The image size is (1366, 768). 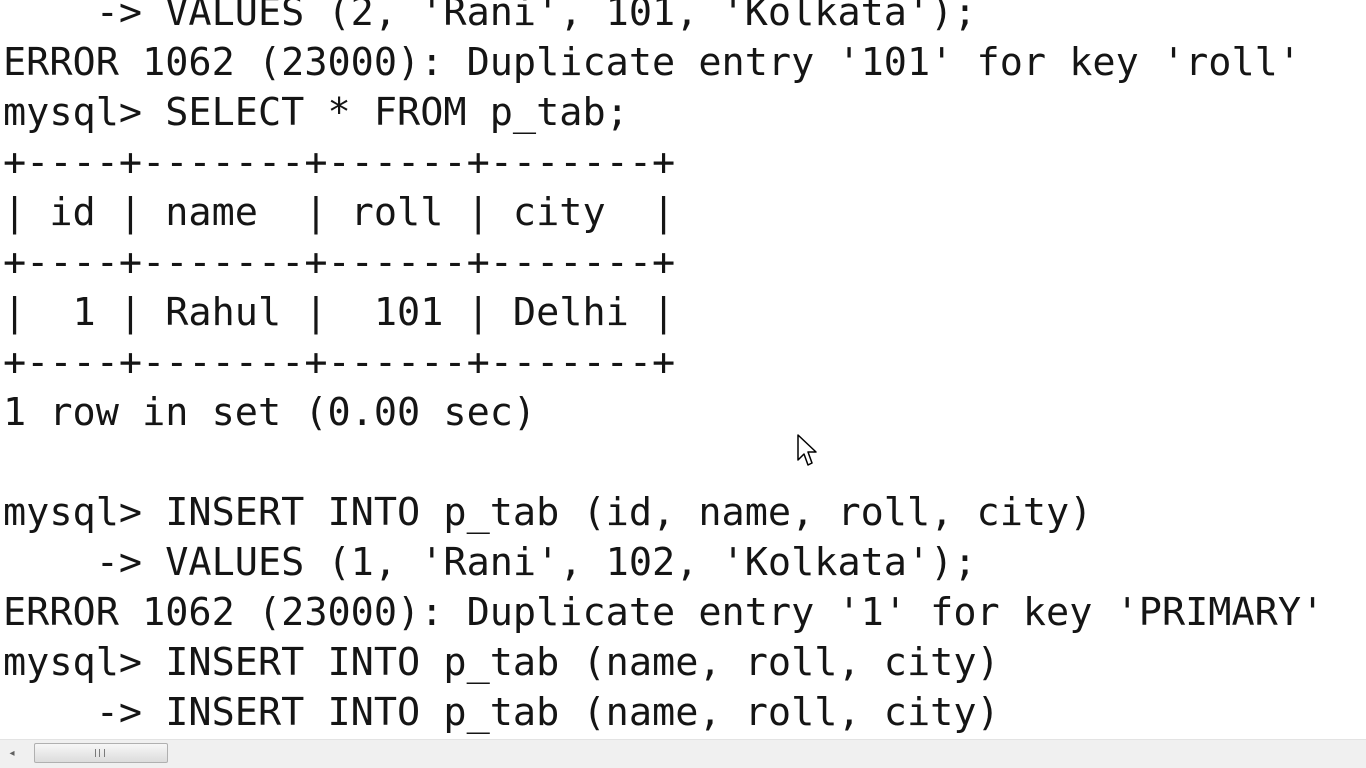 What do you see at coordinates (339, 312) in the screenshot?
I see `terminal-line: | 1 | Rahul | 101 | Delhi |` at bounding box center [339, 312].